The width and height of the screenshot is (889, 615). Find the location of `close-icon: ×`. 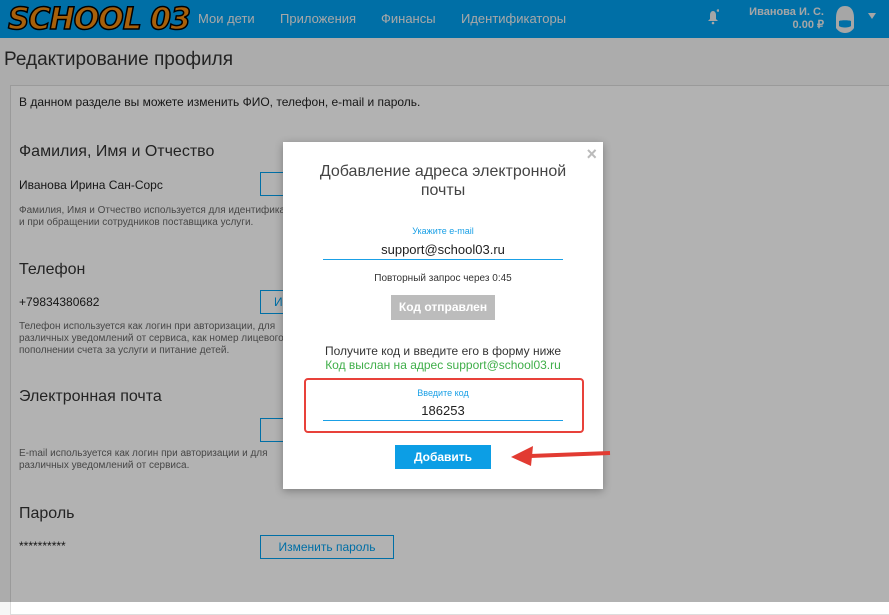

close-icon: × is located at coordinates (591, 154).